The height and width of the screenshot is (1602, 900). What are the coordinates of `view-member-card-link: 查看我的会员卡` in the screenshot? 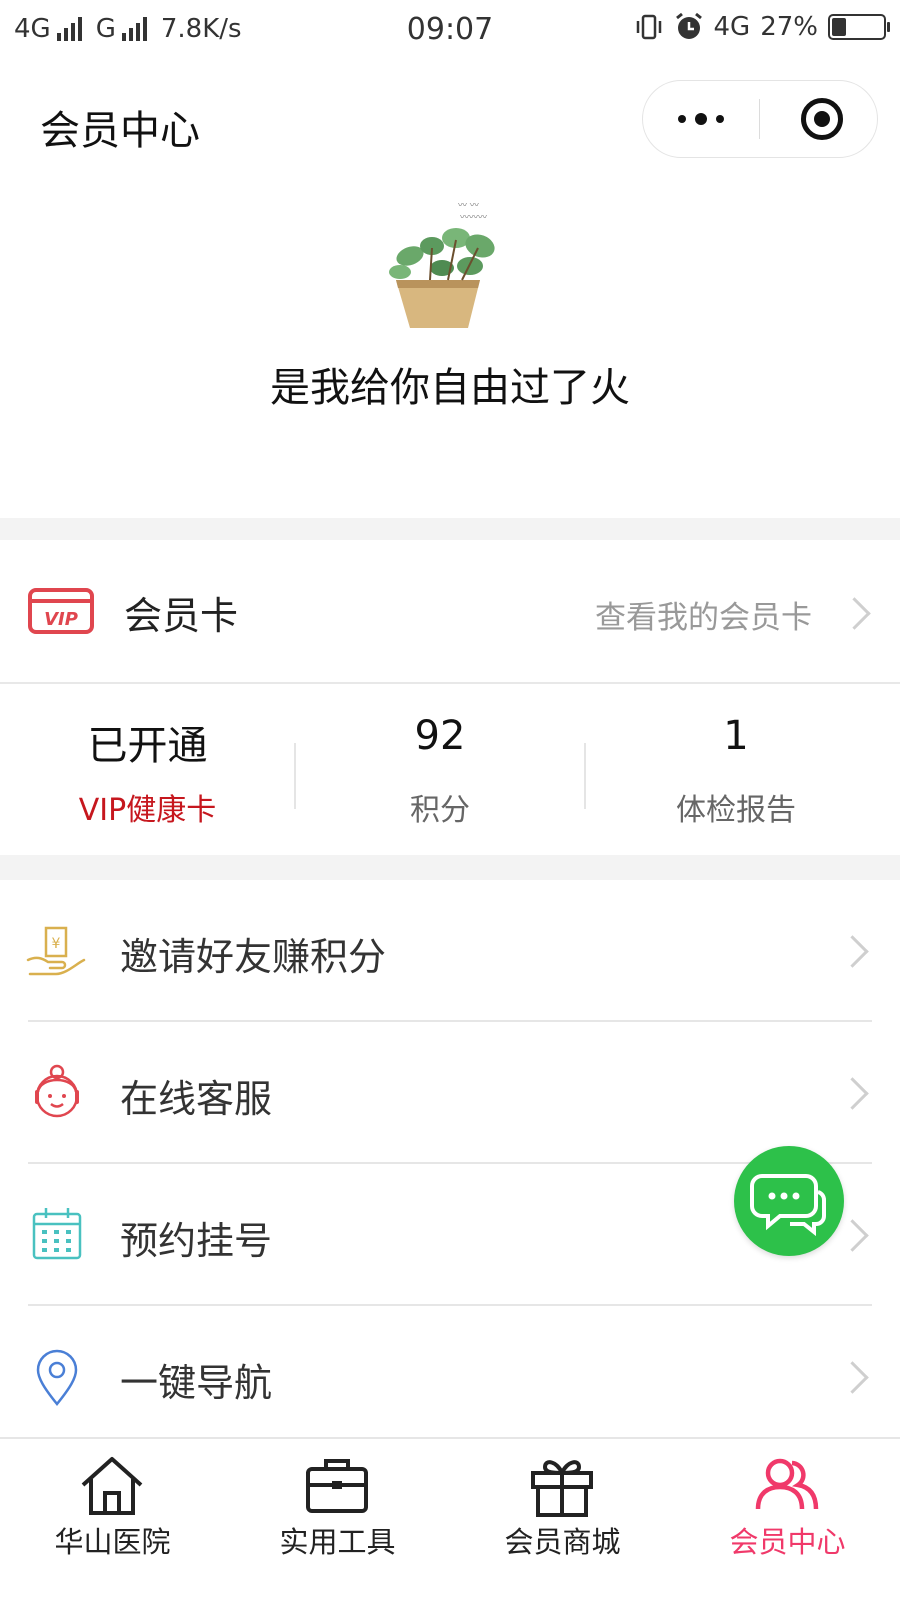 It's located at (703, 614).